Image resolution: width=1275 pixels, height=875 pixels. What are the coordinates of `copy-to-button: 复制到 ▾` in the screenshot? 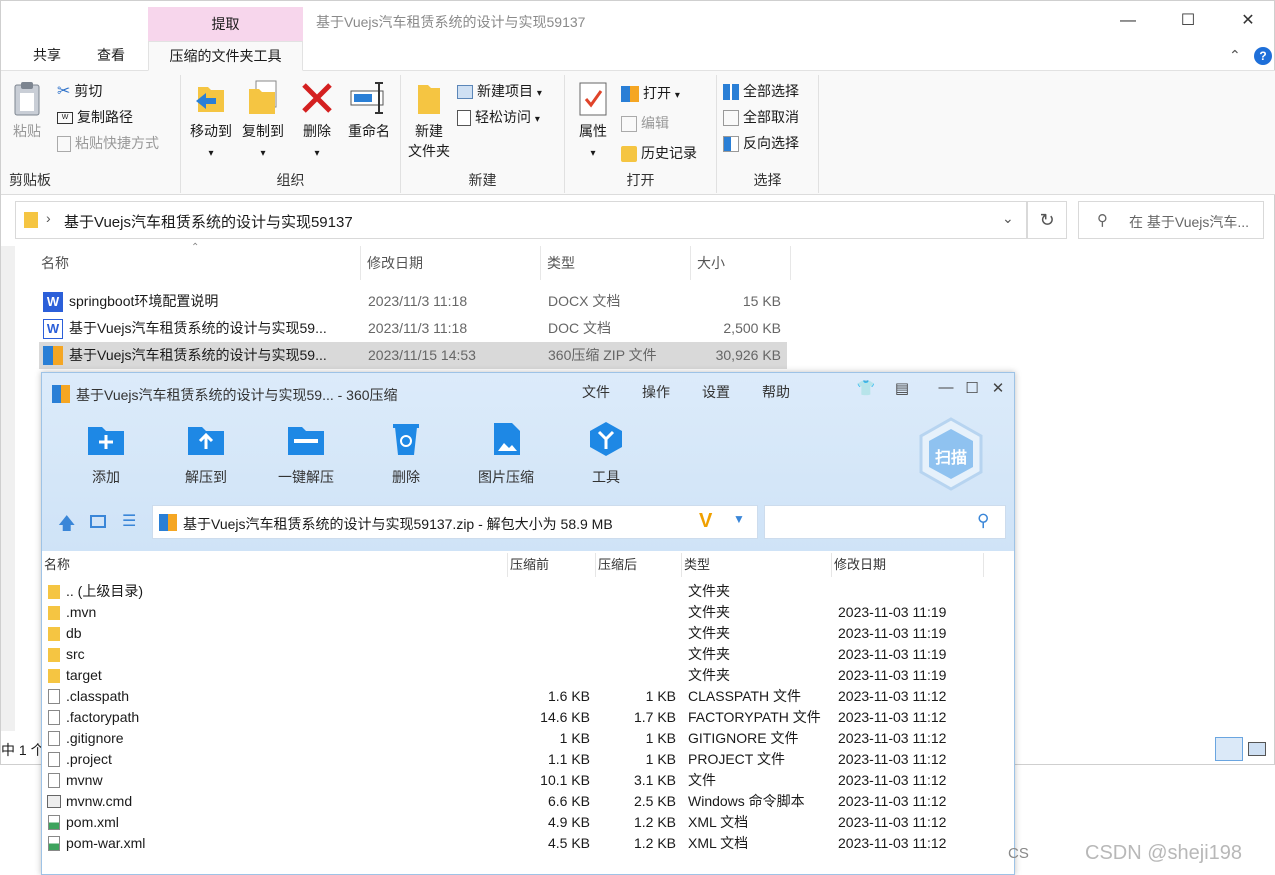 It's located at (263, 121).